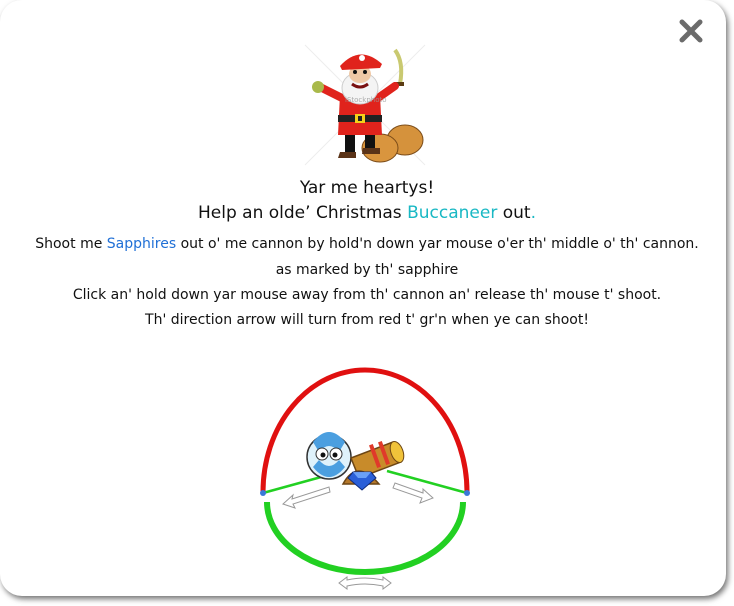 This screenshot has width=734, height=606. I want to click on sapphire-icon, so click(362, 481).